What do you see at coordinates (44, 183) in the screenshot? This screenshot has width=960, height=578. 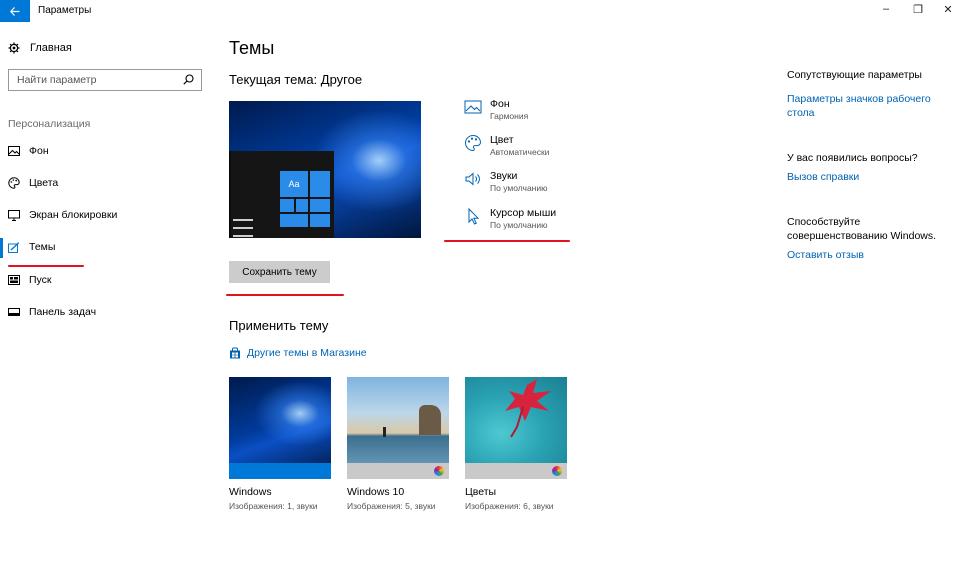 I see `sidebar-item-label: Цвета` at bounding box center [44, 183].